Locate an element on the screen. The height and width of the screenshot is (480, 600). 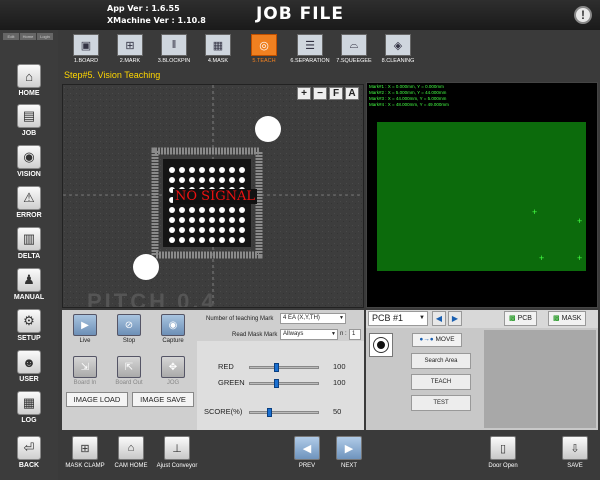
tab-mark: ⊞ 2.MARK is located at coordinates (130, 48).